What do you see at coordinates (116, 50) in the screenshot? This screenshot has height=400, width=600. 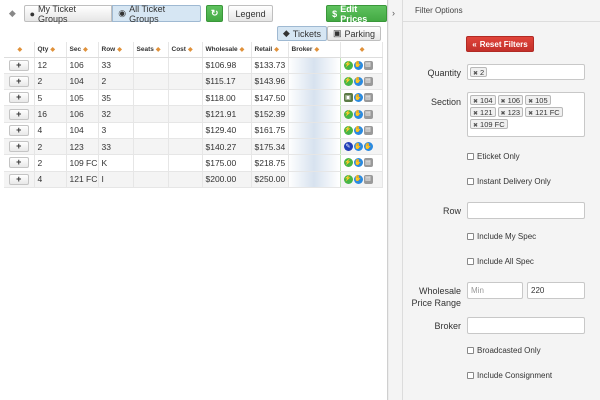 I see `column-header-row: Row ◆` at bounding box center [116, 50].